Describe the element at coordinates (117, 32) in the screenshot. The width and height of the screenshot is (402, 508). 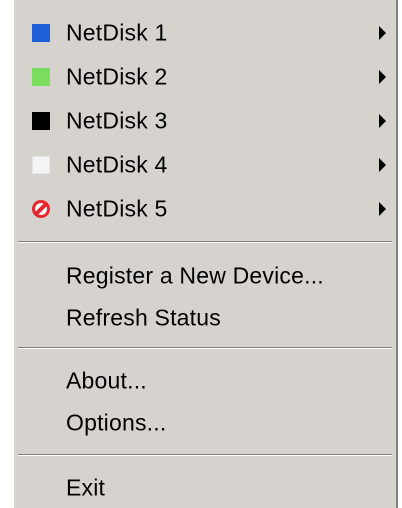
I see `menu-item-label: NetDisk 1` at that location.